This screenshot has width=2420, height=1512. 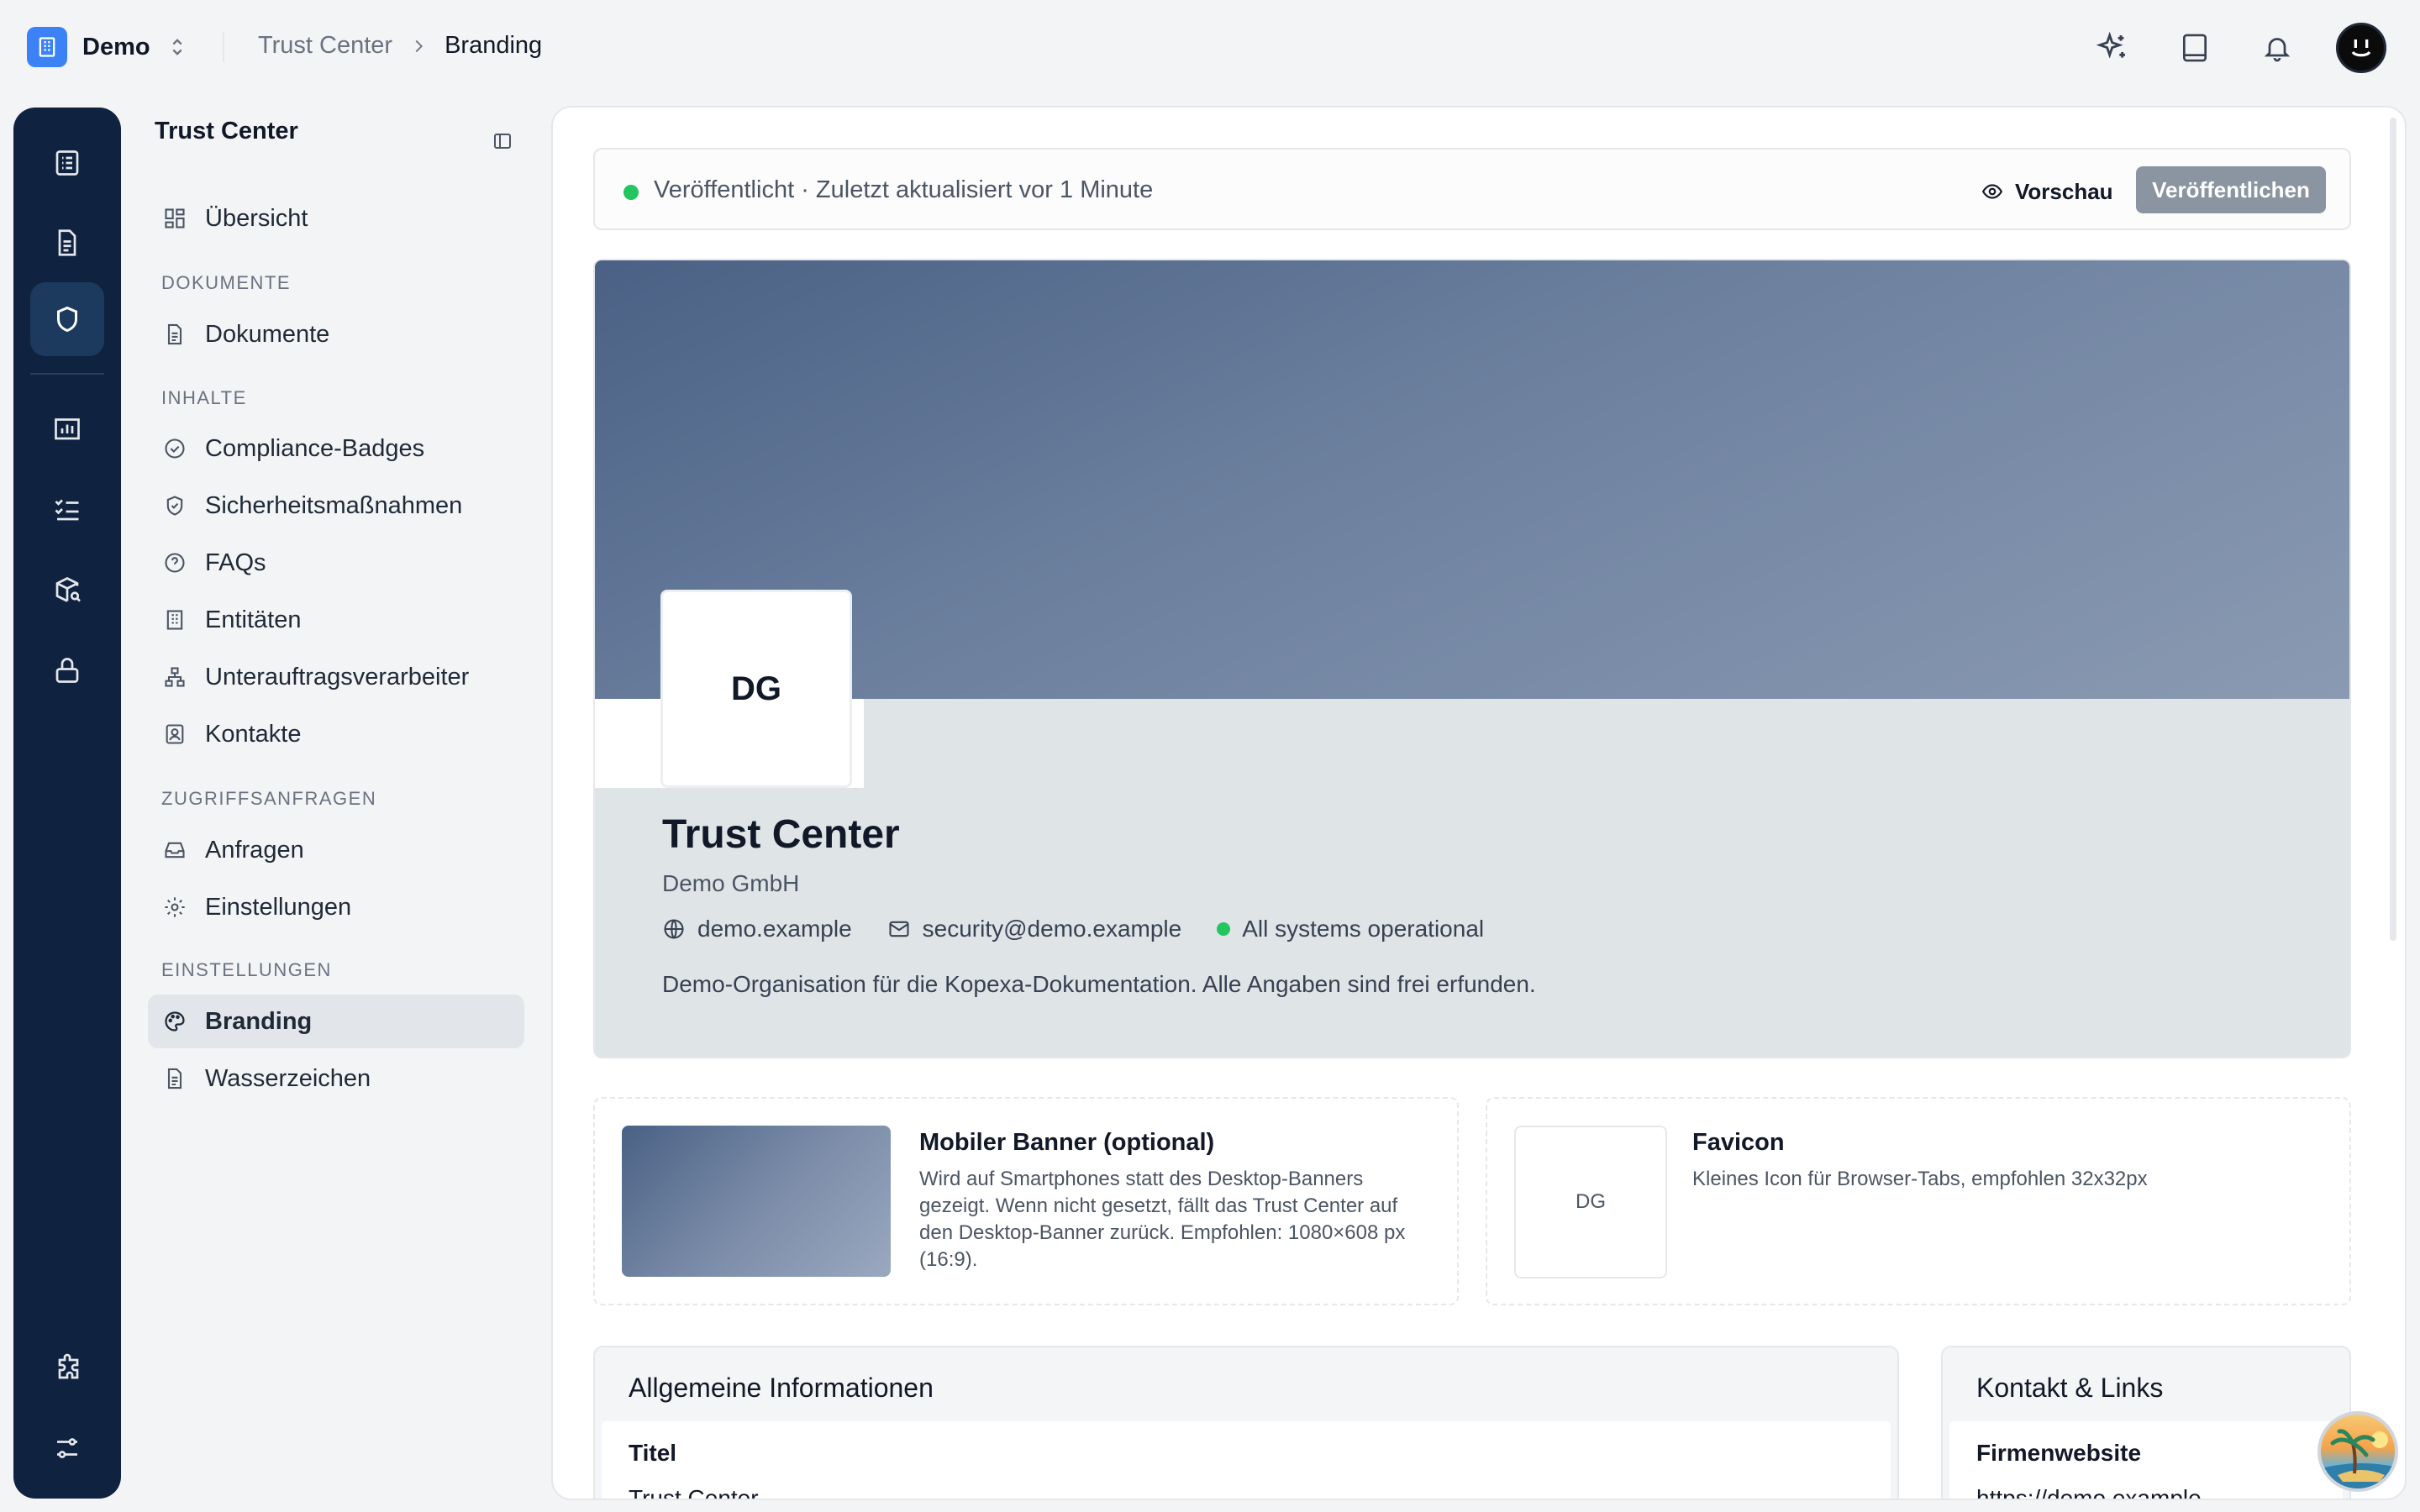 I want to click on checklist-icon, so click(x=67, y=163).